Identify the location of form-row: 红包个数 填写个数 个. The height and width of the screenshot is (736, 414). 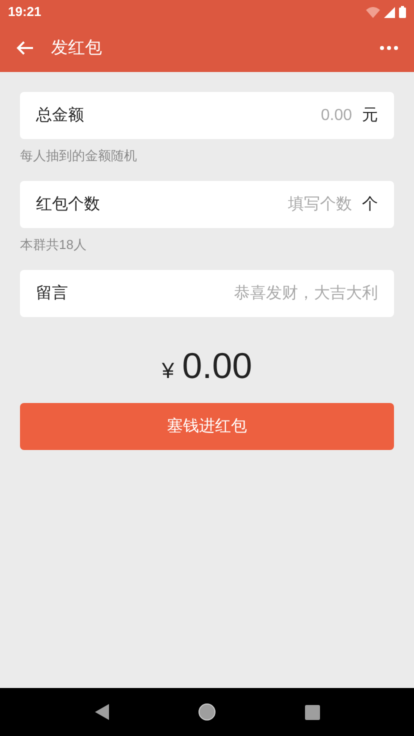
(207, 204).